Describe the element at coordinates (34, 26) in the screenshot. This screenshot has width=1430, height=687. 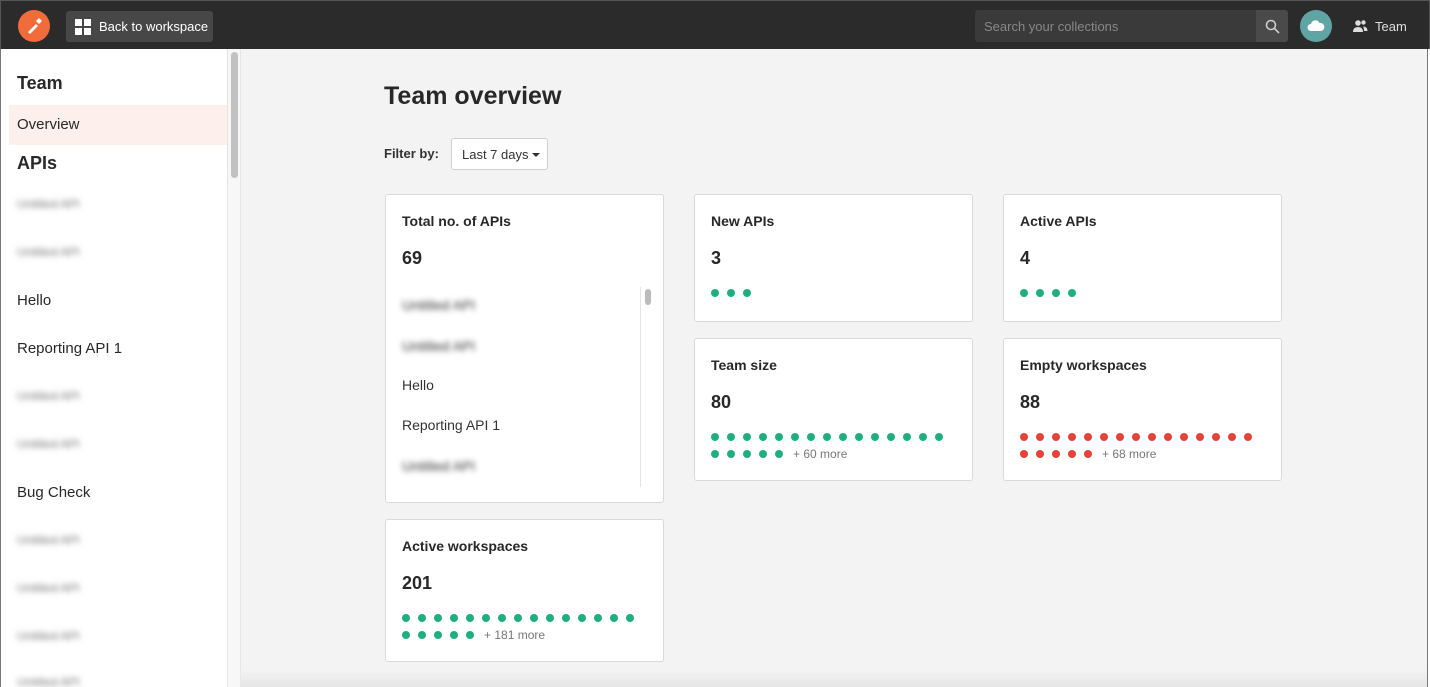
I see `postman-logo-icon` at that location.